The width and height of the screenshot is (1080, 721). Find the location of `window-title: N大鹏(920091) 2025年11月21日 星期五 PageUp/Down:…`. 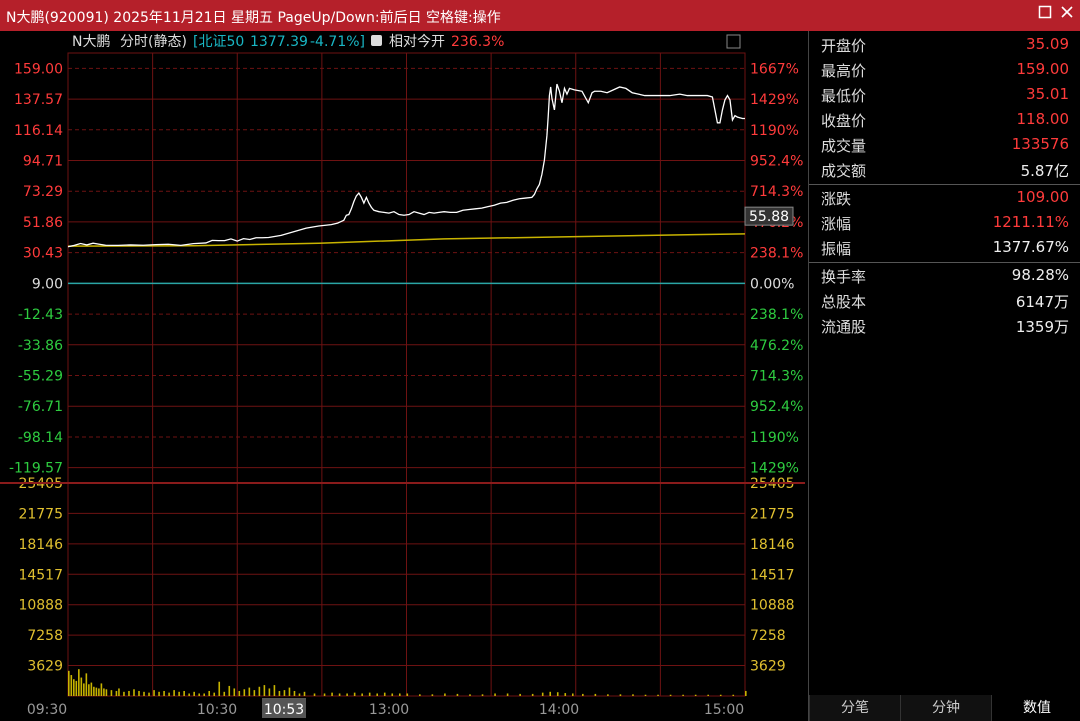

window-title: N大鹏(920091) 2025年11月21日 星期五 PageUp/Down:… is located at coordinates (253, 18).